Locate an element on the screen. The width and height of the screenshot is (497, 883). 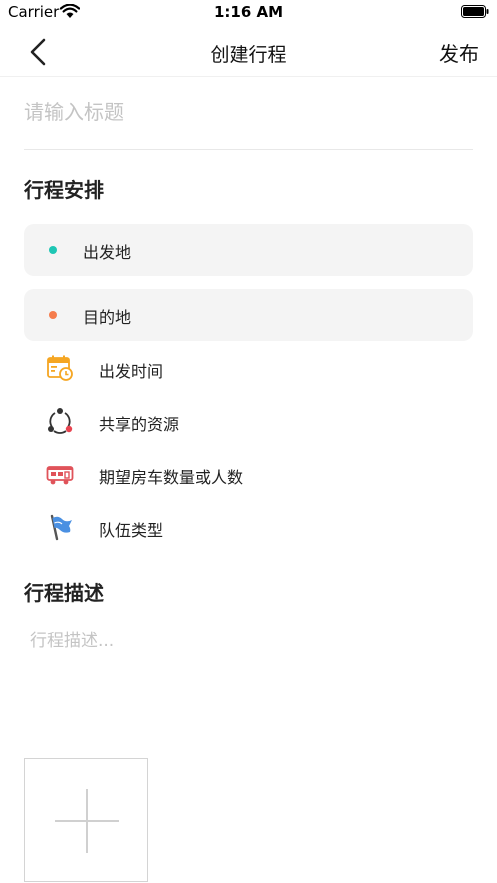
team-type-option: 队伍类型 is located at coordinates (248, 527).